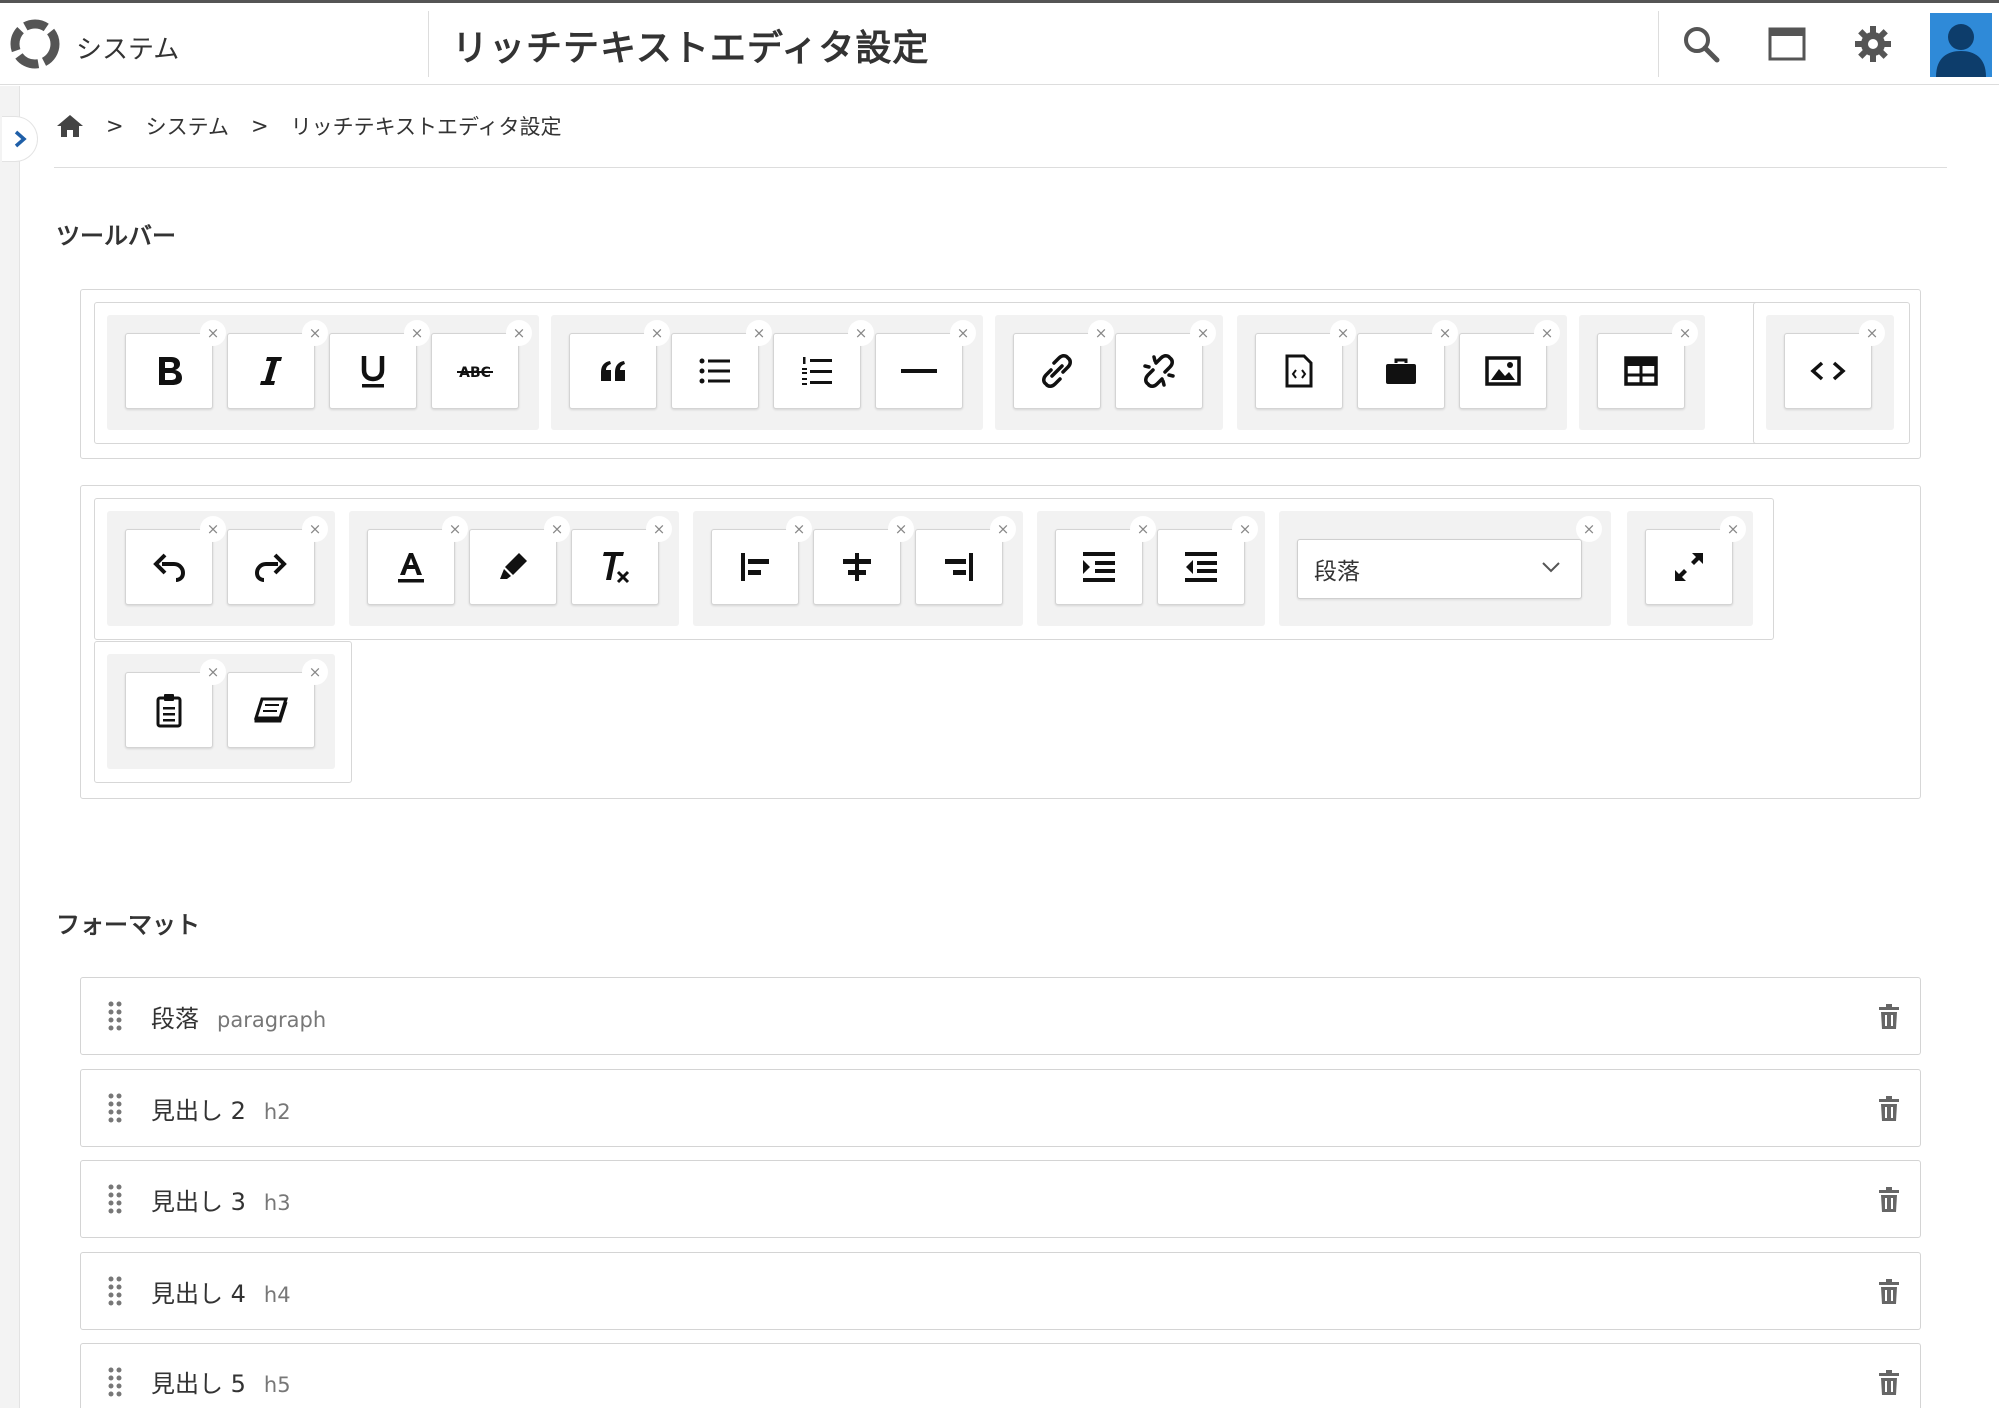 The width and height of the screenshot is (1999, 1408). What do you see at coordinates (519, 333) in the screenshot?
I see `remove-strikethrough-icon: ×` at bounding box center [519, 333].